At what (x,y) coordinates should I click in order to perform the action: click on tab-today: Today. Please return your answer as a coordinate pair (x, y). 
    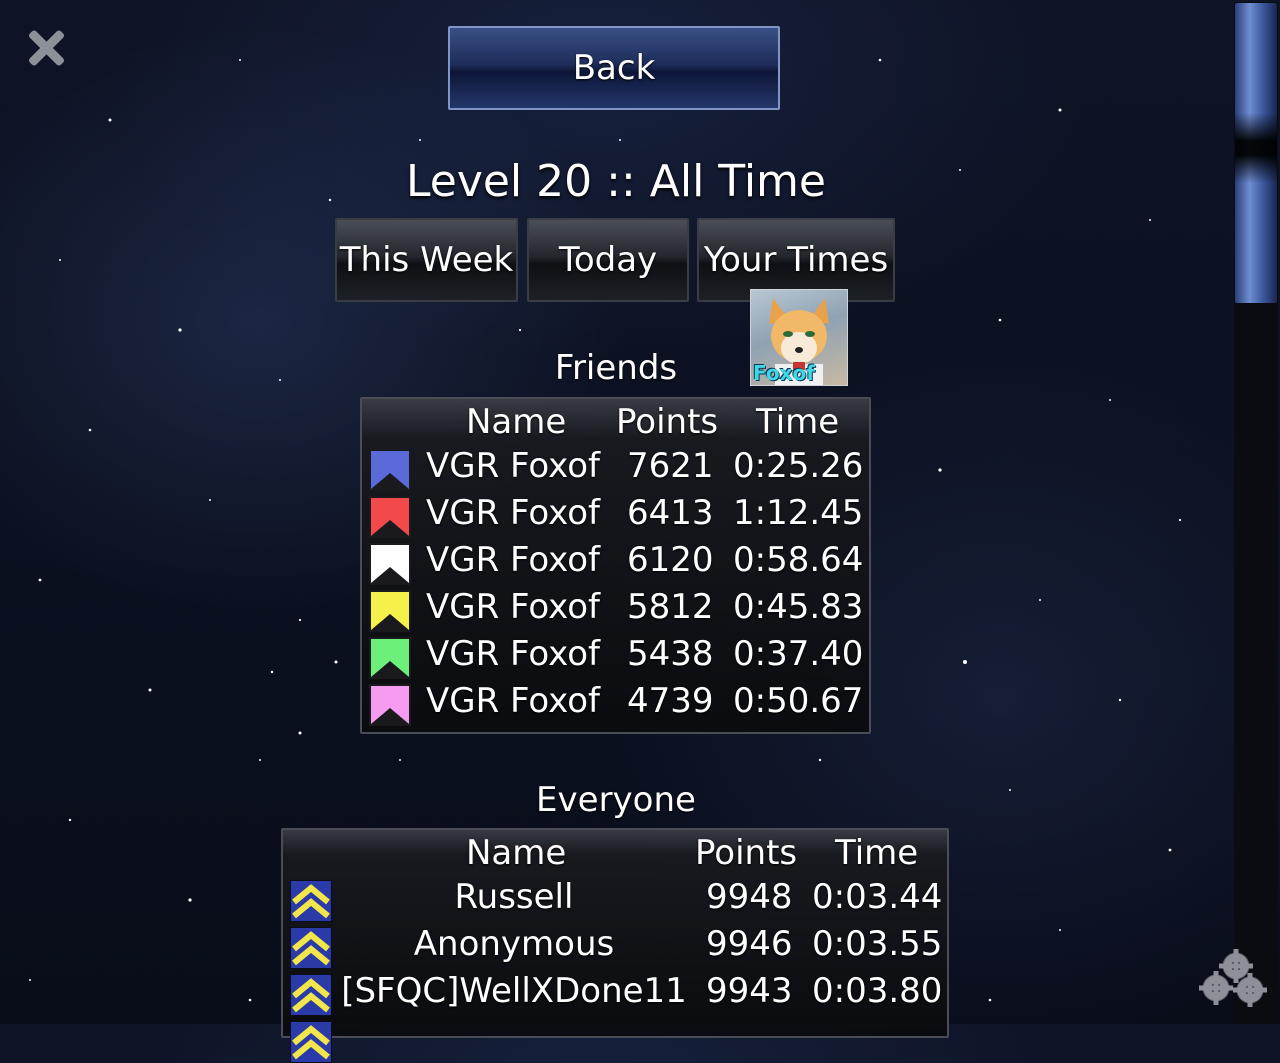
    Looking at the image, I should click on (608, 260).